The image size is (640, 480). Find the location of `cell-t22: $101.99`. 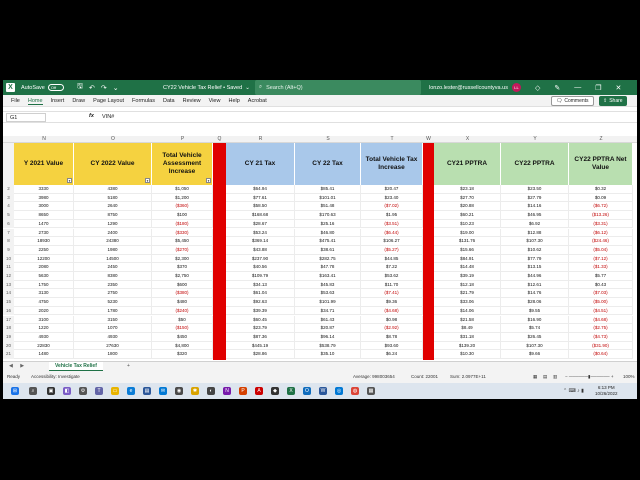

cell-t22: $101.99 is located at coordinates (328, 302).